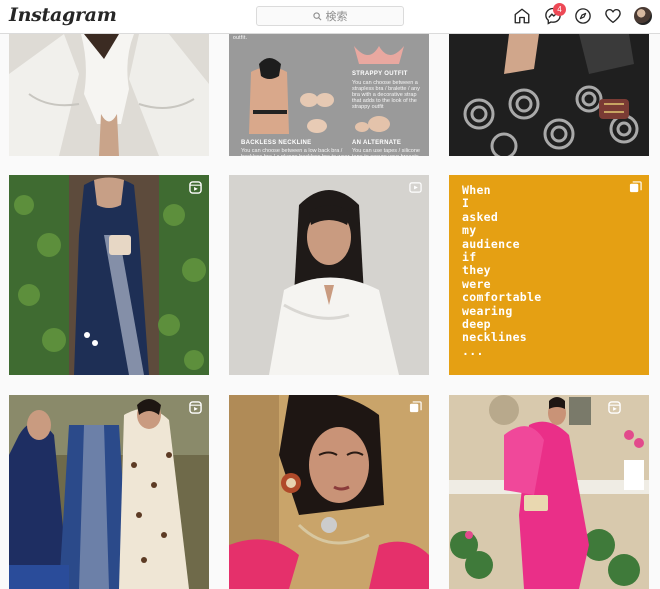  Describe the element at coordinates (643, 16) in the screenshot. I see `profile-avatar` at that location.